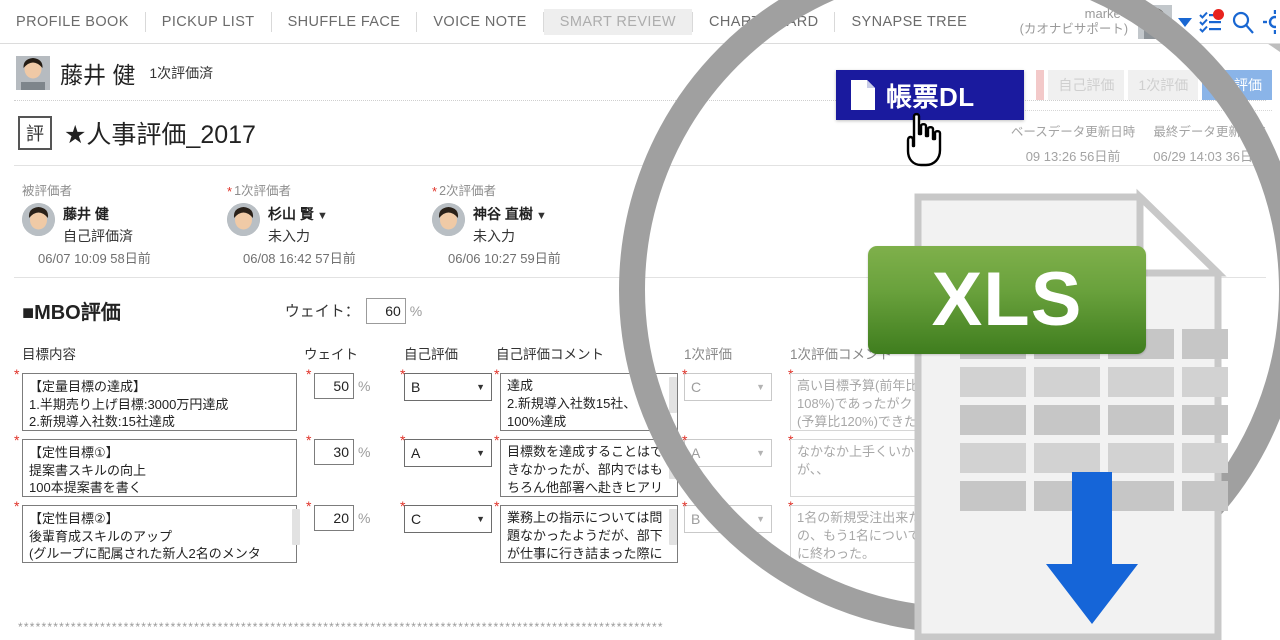  Describe the element at coordinates (94, 259) in the screenshot. I see `evaluator-timestamp: 06/07 10:09 58日前` at that location.